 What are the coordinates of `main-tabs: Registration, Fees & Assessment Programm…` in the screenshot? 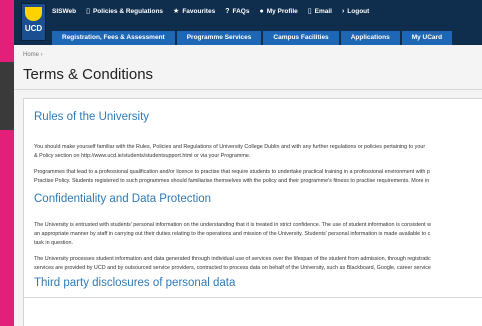 It's located at (253, 37).